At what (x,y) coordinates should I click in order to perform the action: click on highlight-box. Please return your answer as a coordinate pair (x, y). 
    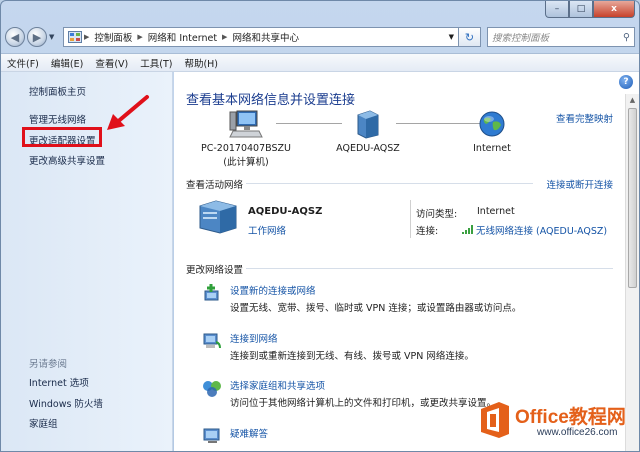
    Looking at the image, I should click on (62, 137).